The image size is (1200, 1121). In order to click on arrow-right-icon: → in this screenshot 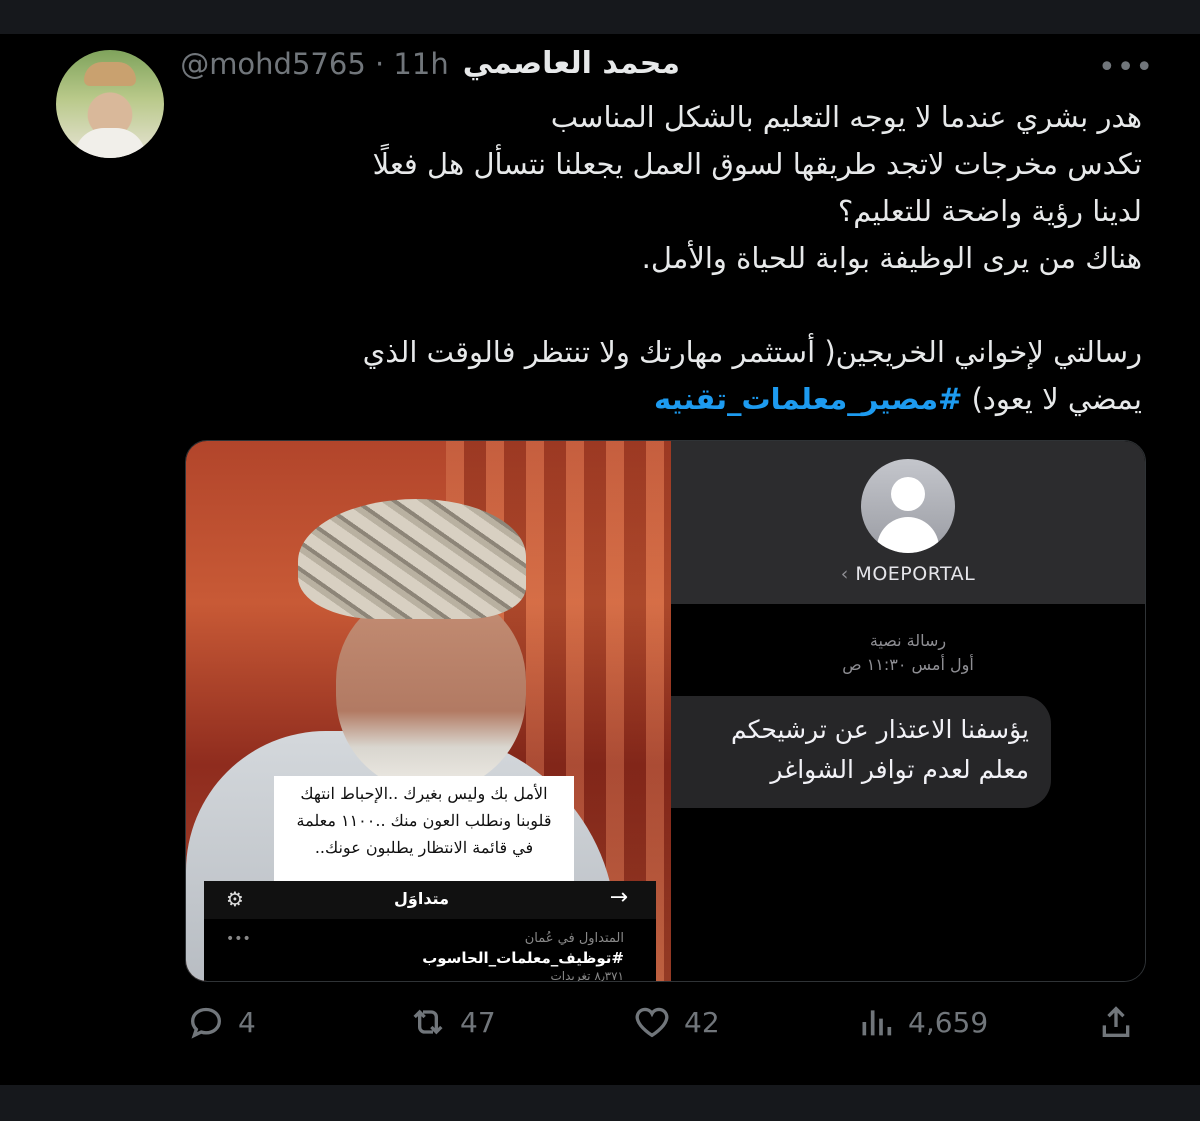, I will do `click(618, 897)`.